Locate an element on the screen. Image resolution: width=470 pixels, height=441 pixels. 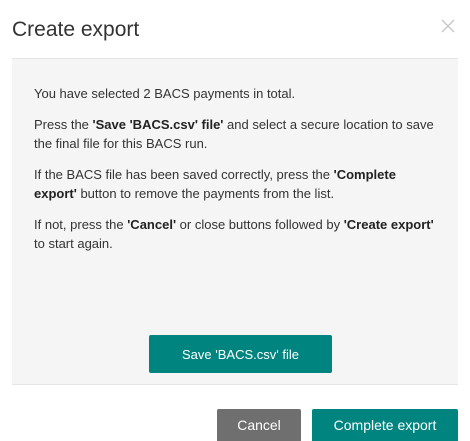
close-icon is located at coordinates (448, 26).